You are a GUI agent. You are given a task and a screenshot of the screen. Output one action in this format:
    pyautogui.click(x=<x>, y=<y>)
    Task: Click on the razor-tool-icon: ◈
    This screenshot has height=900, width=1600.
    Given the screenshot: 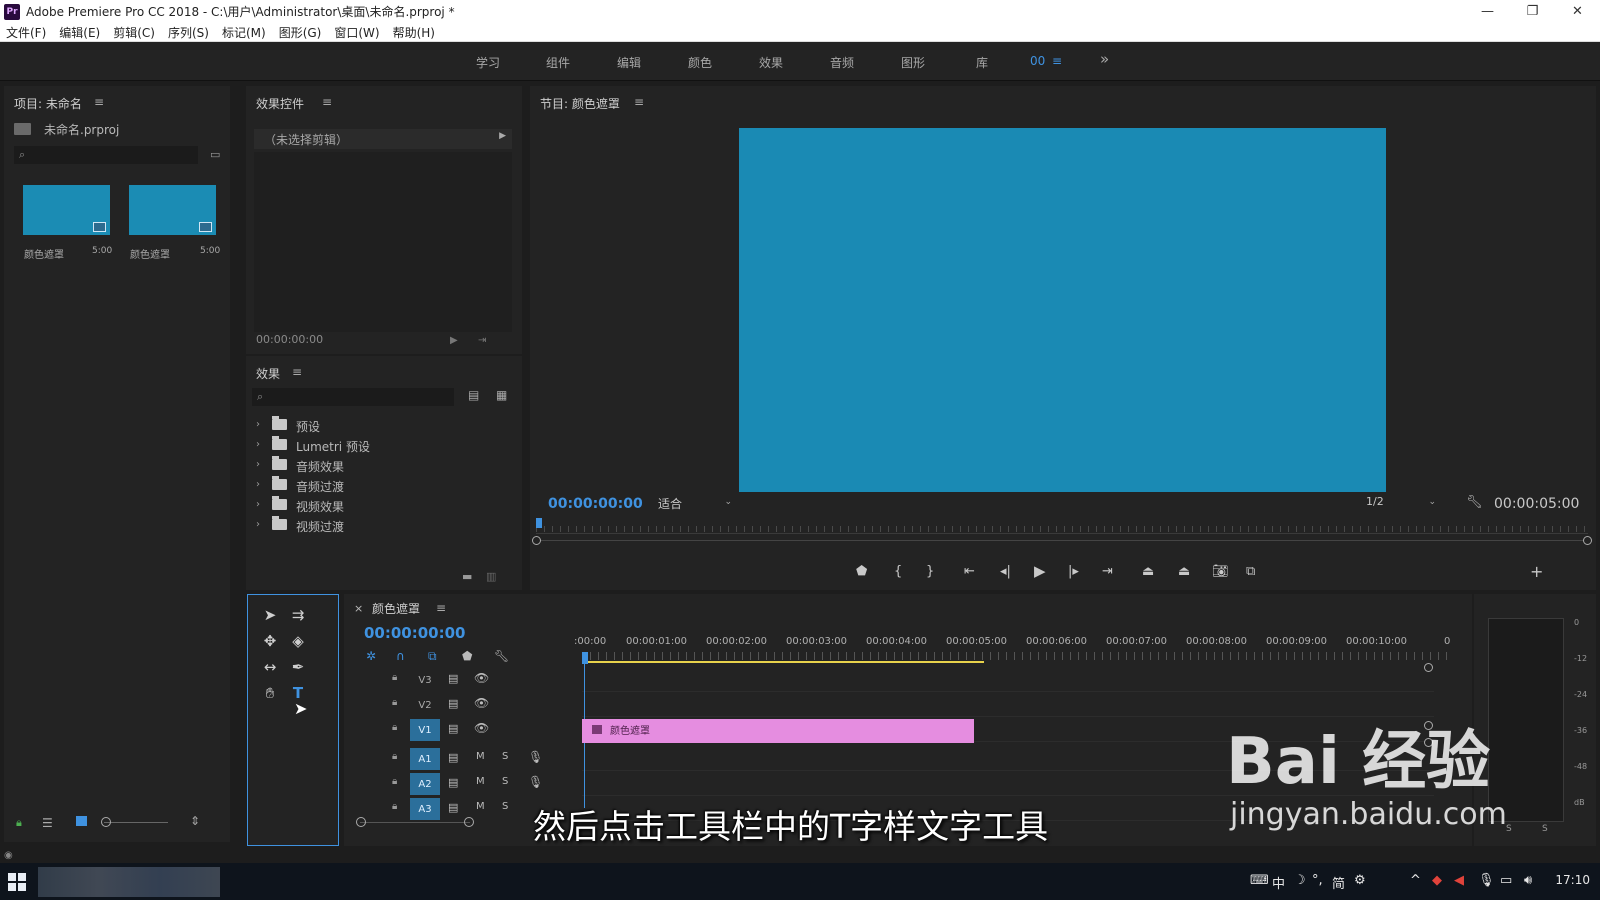 What is the action you would take?
    pyautogui.click(x=298, y=641)
    